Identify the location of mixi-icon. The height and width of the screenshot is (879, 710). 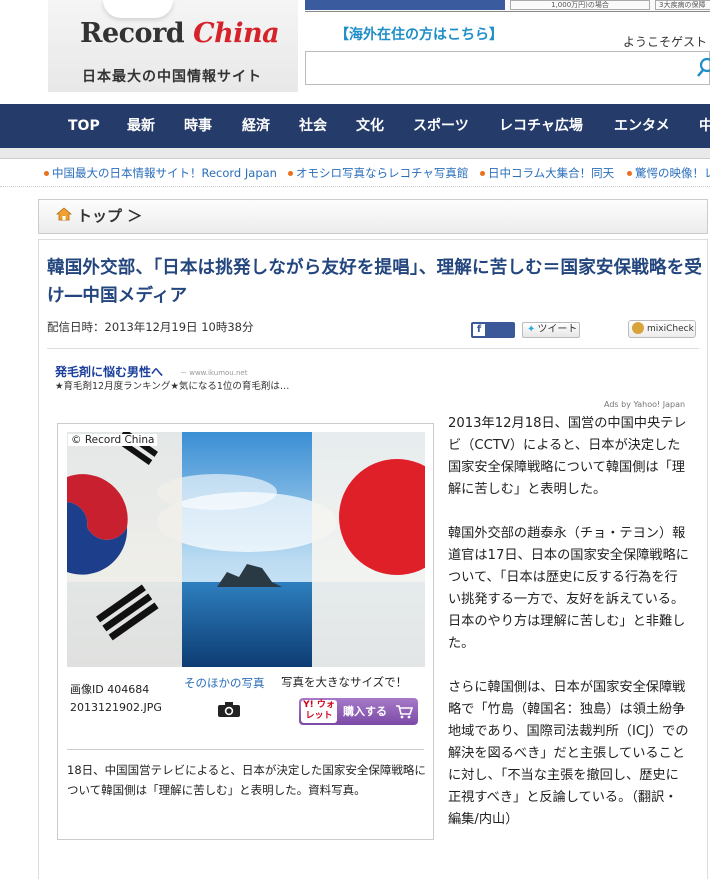
(638, 328).